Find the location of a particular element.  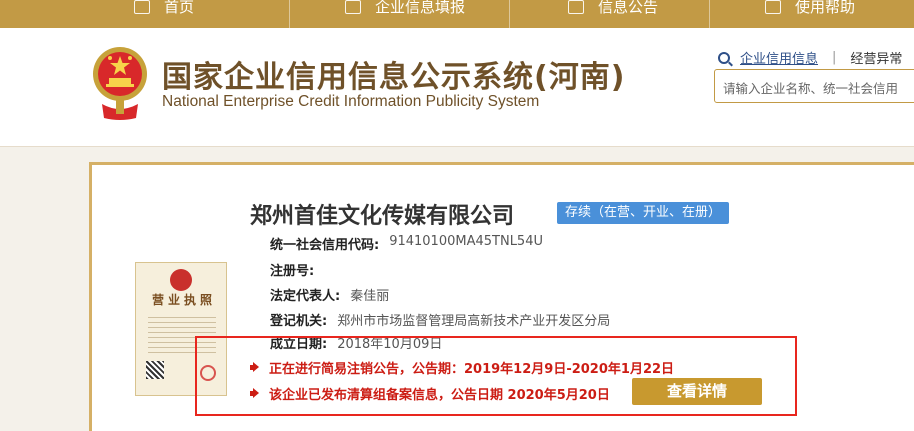

nav-item-label: 使用帮助 is located at coordinates (825, 7).